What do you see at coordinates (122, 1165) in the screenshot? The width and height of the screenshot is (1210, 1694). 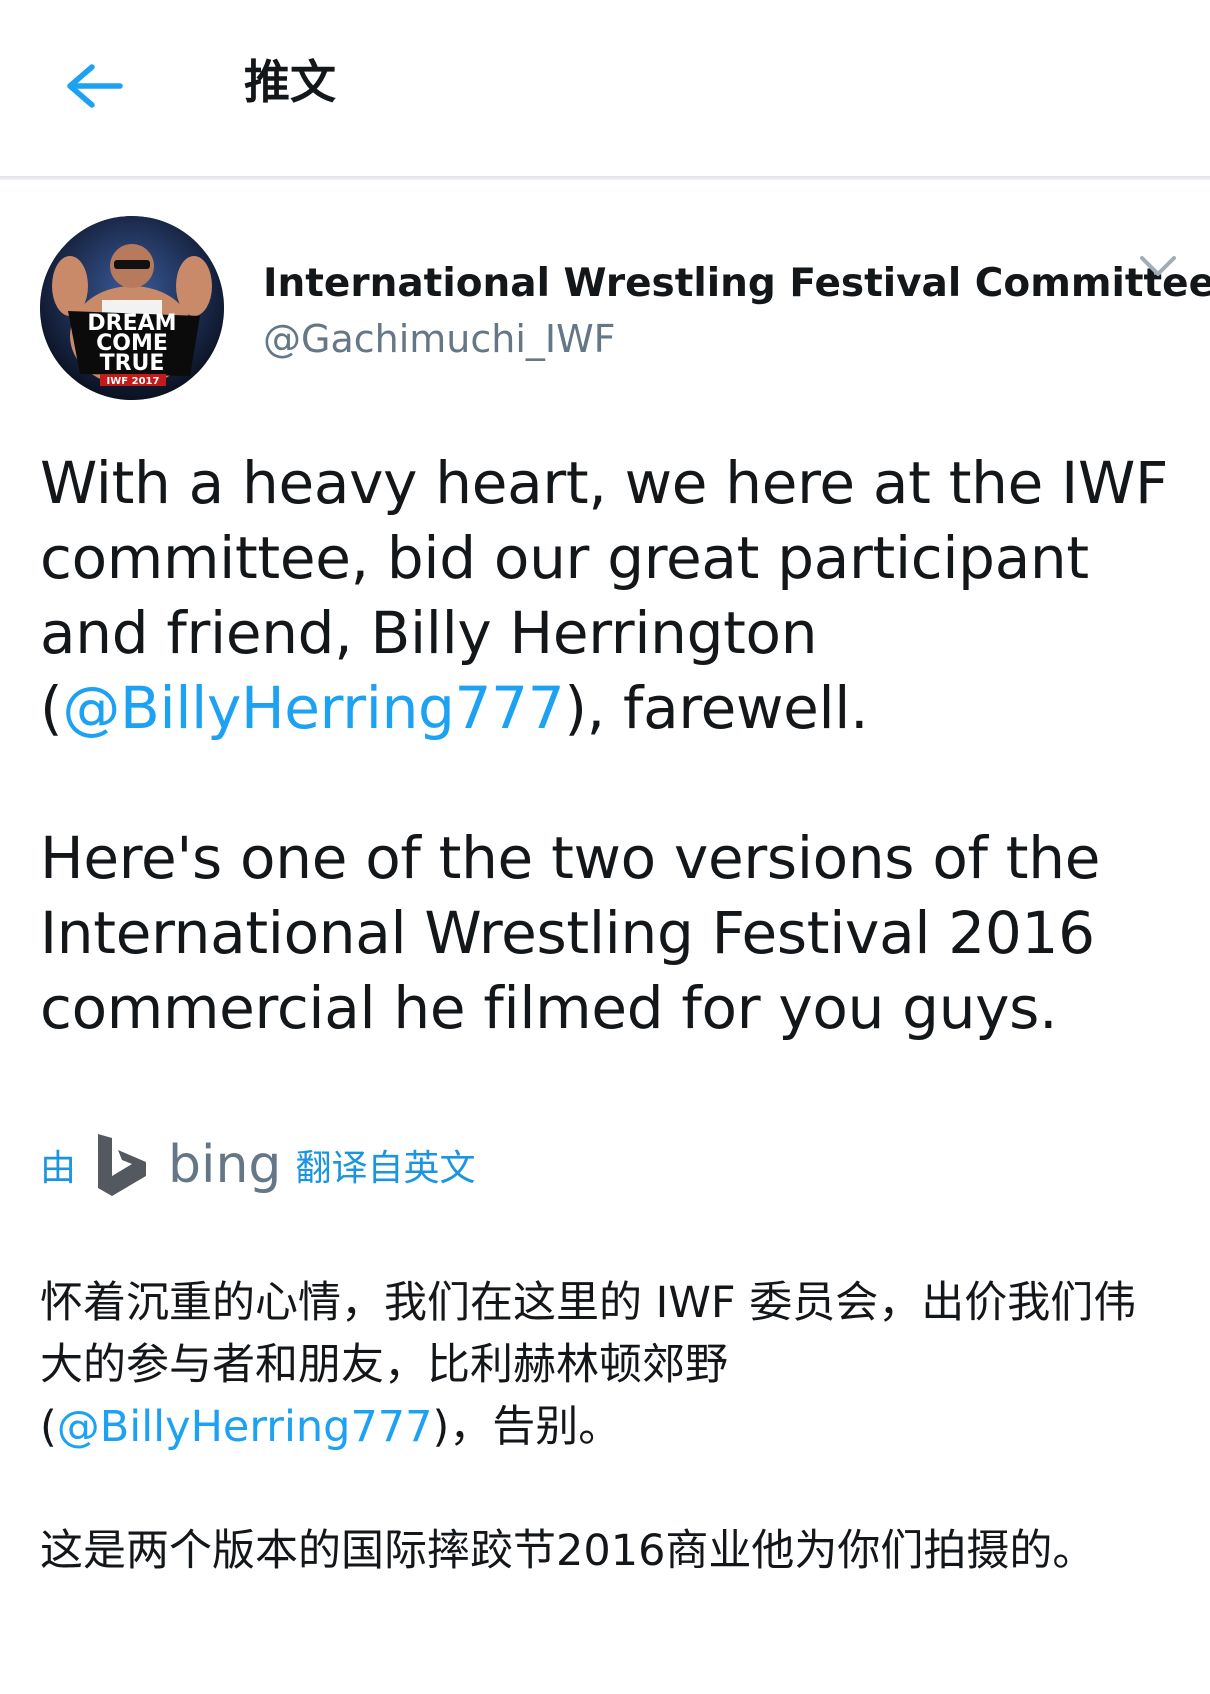 I see `bing-logo-icon` at bounding box center [122, 1165].